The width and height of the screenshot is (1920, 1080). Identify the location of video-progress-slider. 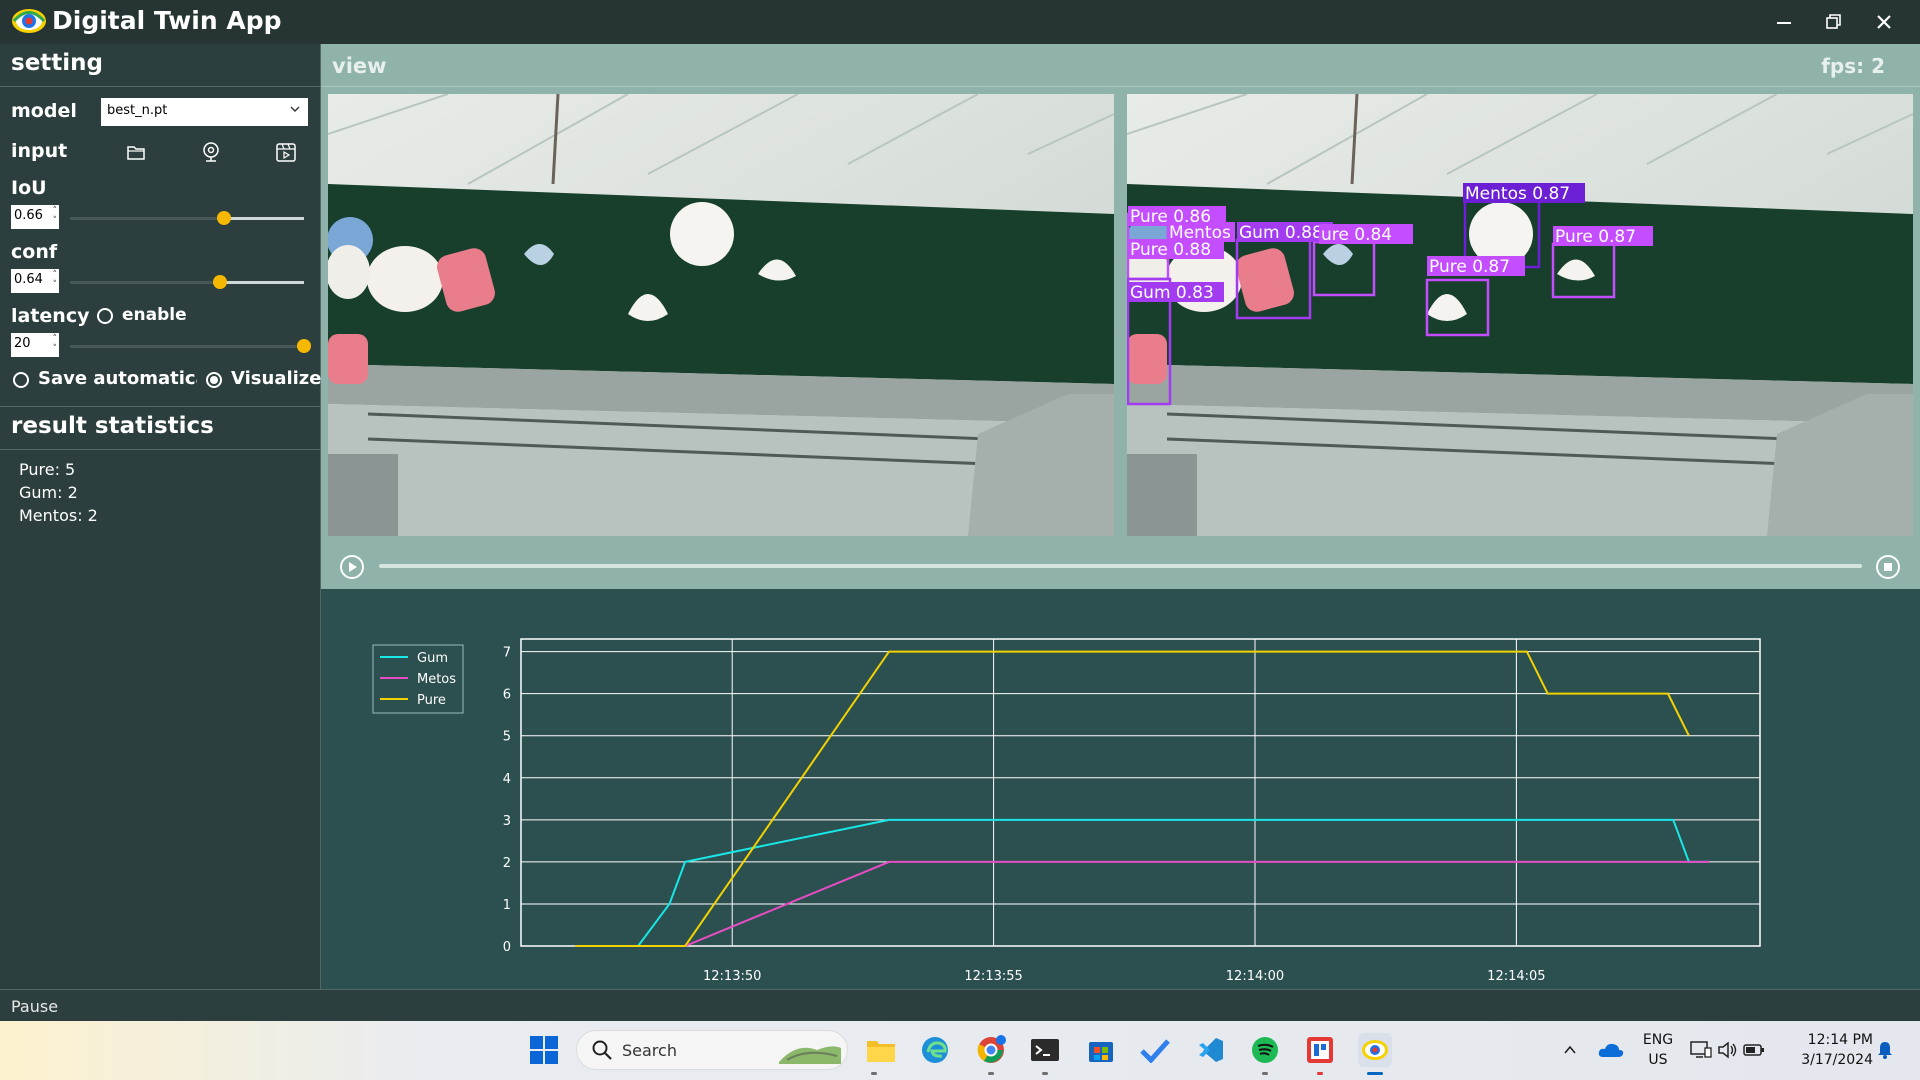
(1120, 566).